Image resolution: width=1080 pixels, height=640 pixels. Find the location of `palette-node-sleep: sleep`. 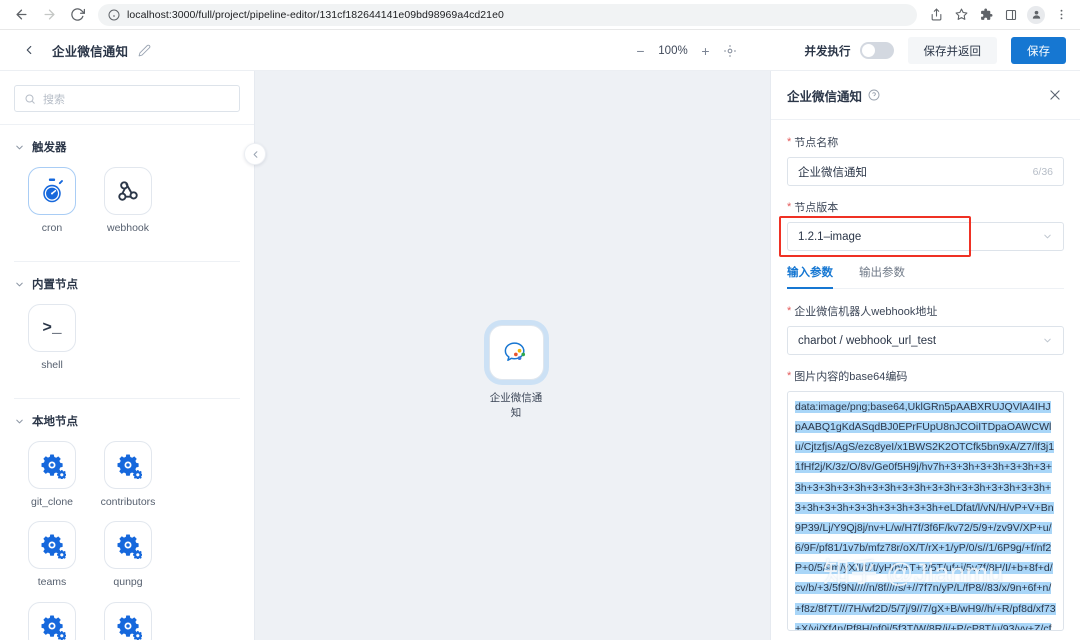

palette-node-sleep: sleep is located at coordinates (128, 620).